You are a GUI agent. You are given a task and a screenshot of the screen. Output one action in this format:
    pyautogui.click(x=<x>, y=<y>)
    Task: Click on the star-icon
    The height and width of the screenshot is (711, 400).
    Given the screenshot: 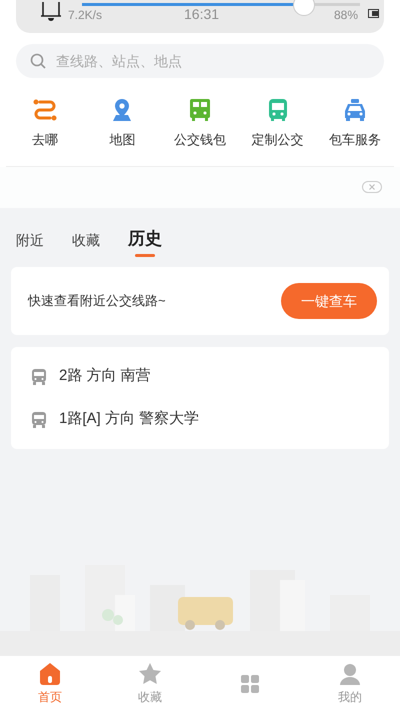 What is the action you would take?
    pyautogui.click(x=150, y=674)
    